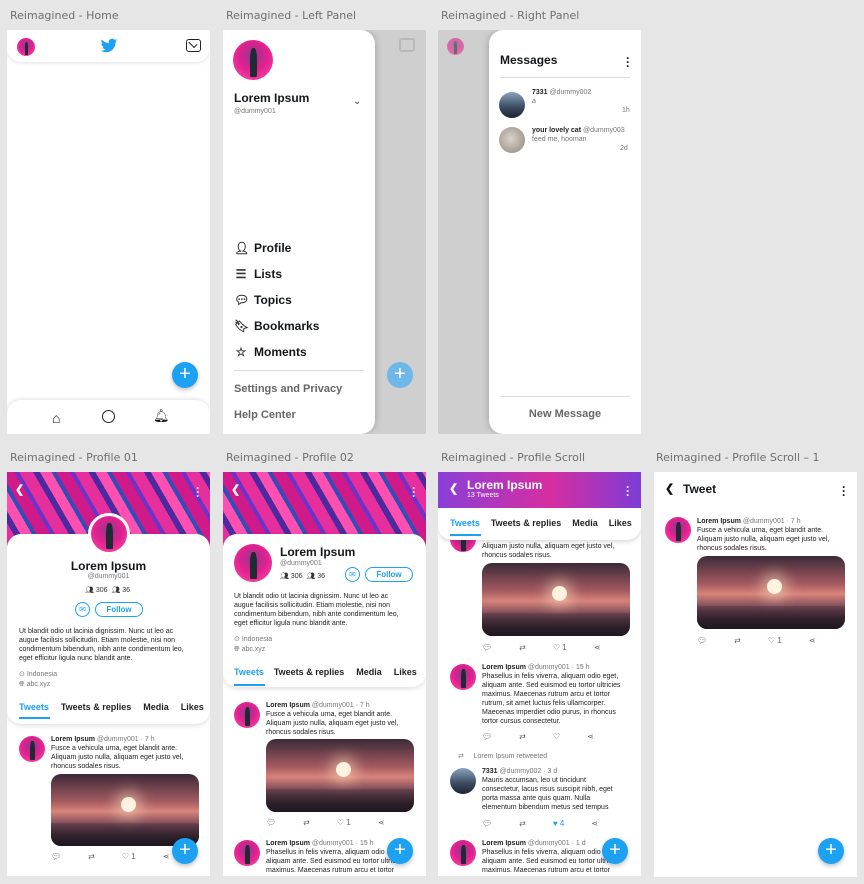  What do you see at coordinates (161, 416) in the screenshot?
I see `bell-icon: 🔔︎` at bounding box center [161, 416].